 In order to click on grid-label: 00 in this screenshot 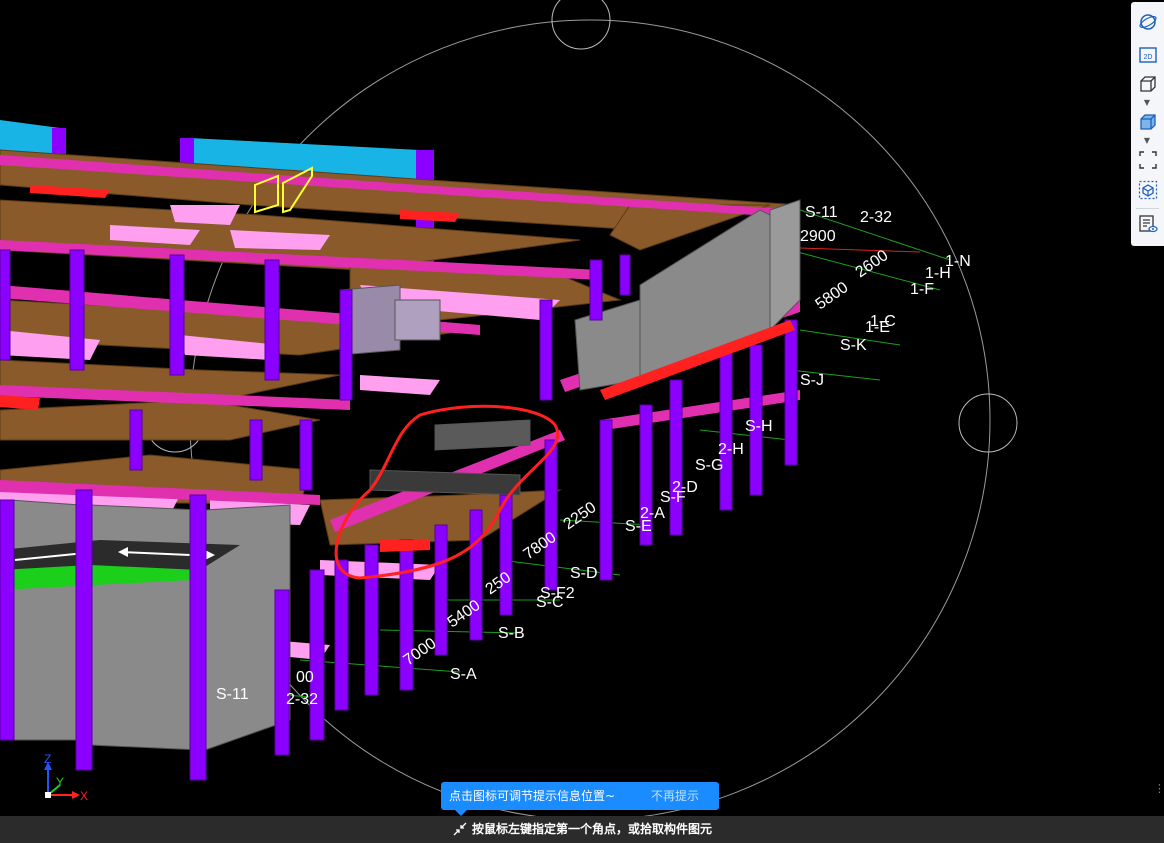, I will do `click(305, 677)`.